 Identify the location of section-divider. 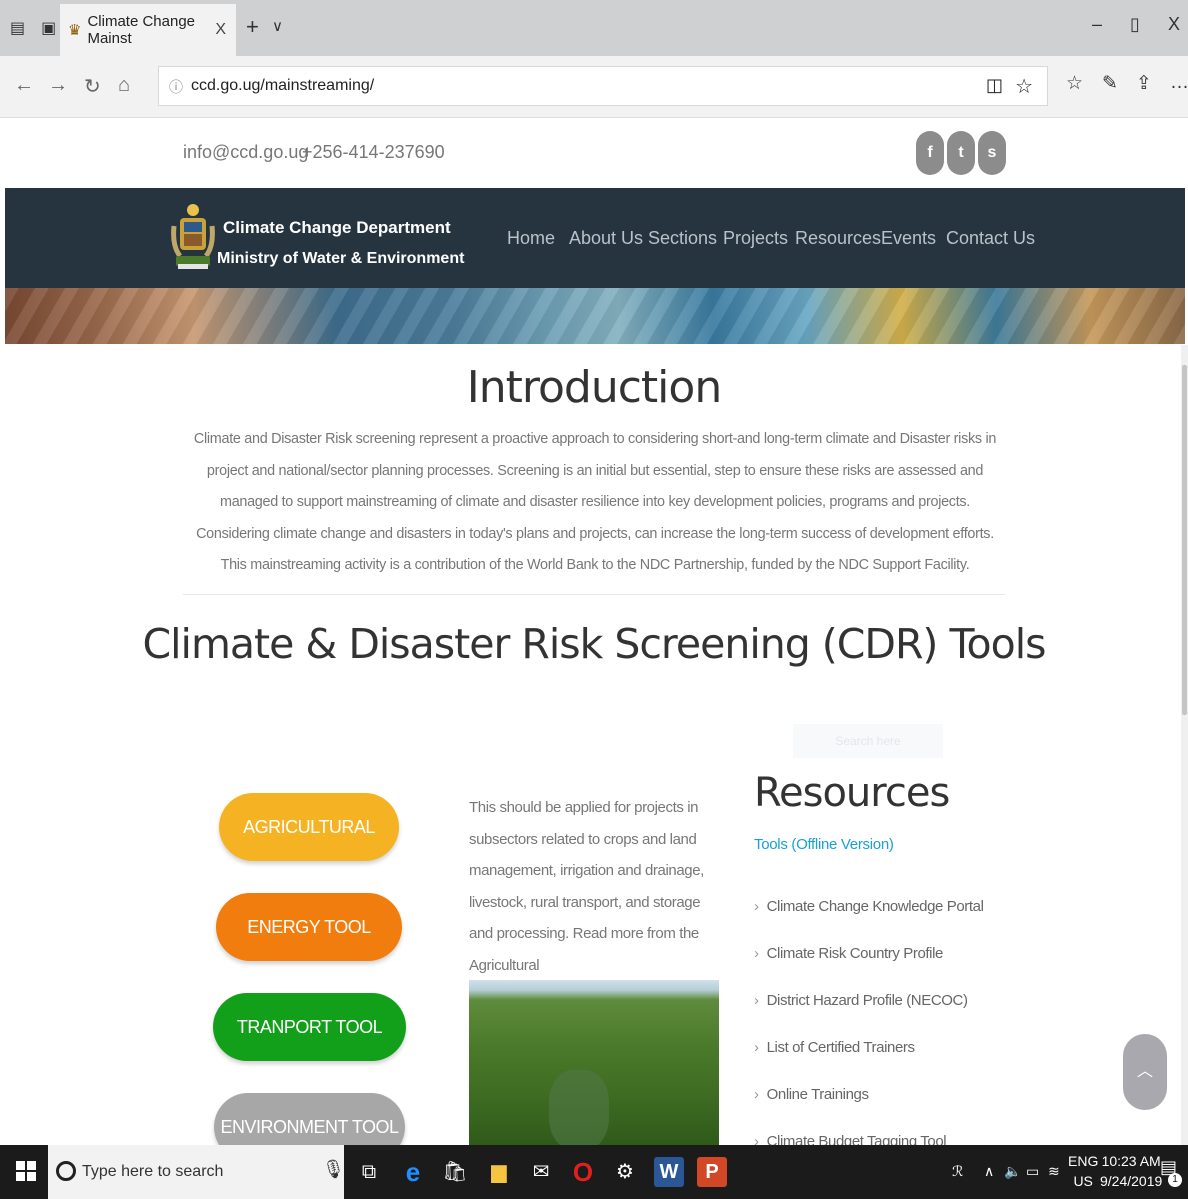
(594, 594).